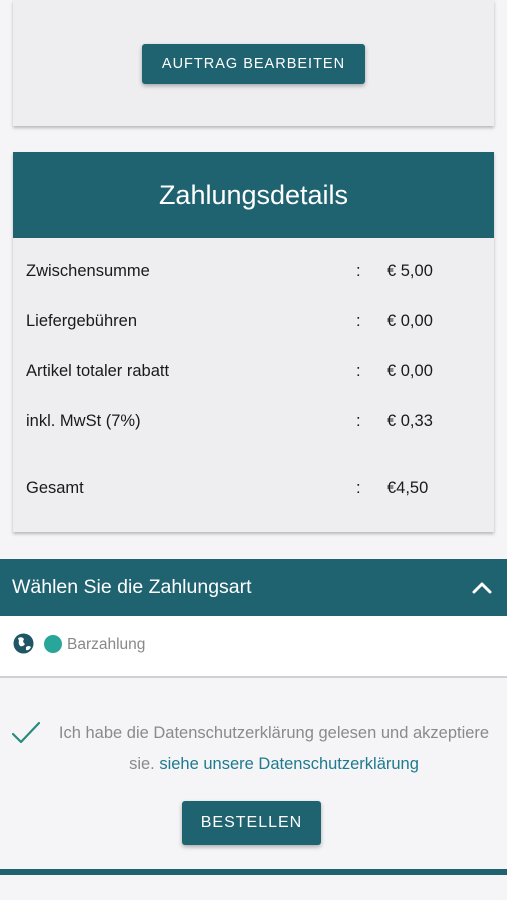  Describe the element at coordinates (253, 324) in the screenshot. I see `delivery-fee-row: Liefergebühren : € 0,00` at that location.